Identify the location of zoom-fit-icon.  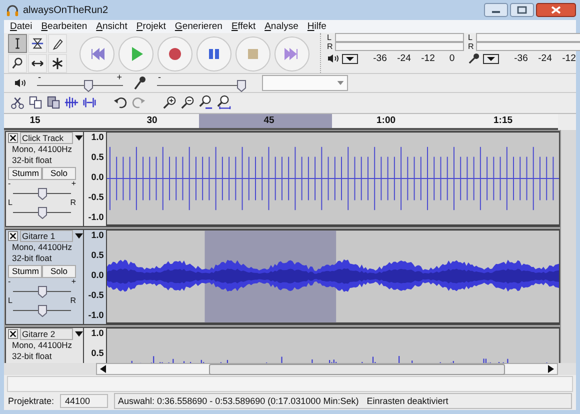
(223, 102).